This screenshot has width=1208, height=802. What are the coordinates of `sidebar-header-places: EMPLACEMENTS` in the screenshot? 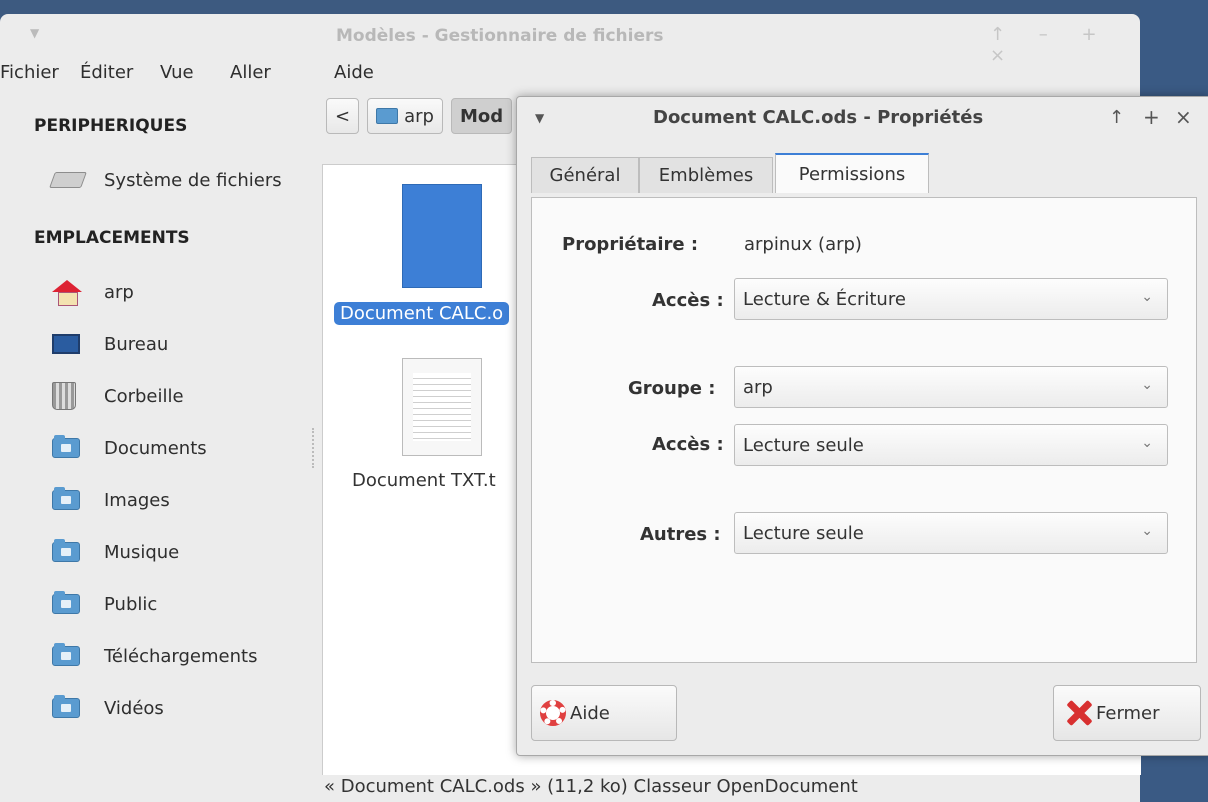 It's located at (112, 238).